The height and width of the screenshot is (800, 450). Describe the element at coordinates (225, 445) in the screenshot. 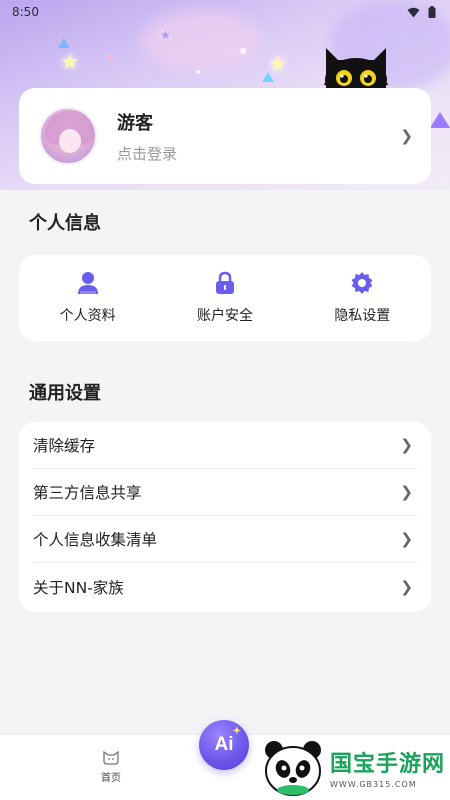

I see `clear-cache-row: 清除缓存 ❯` at that location.